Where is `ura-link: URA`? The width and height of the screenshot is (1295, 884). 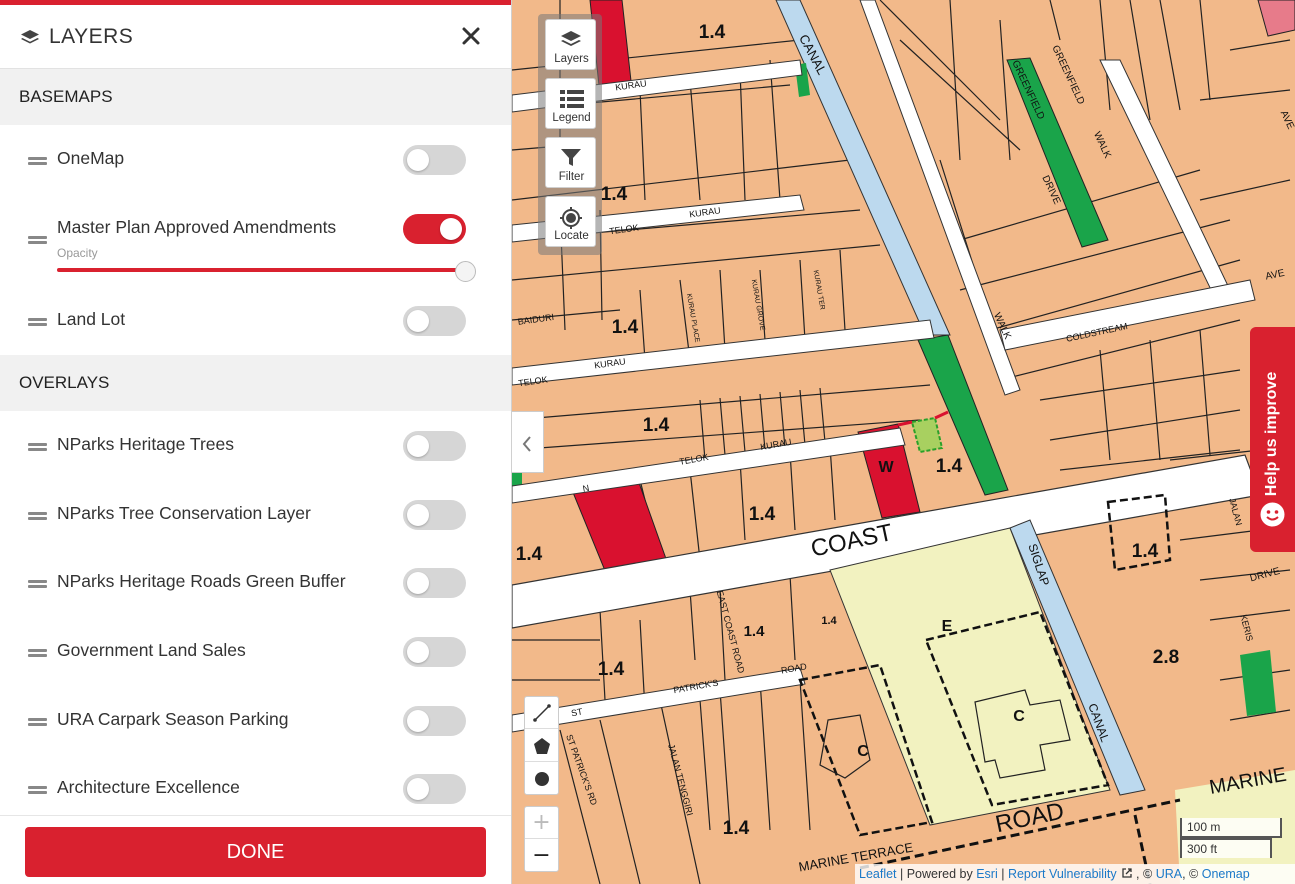 ura-link: URA is located at coordinates (1169, 874).